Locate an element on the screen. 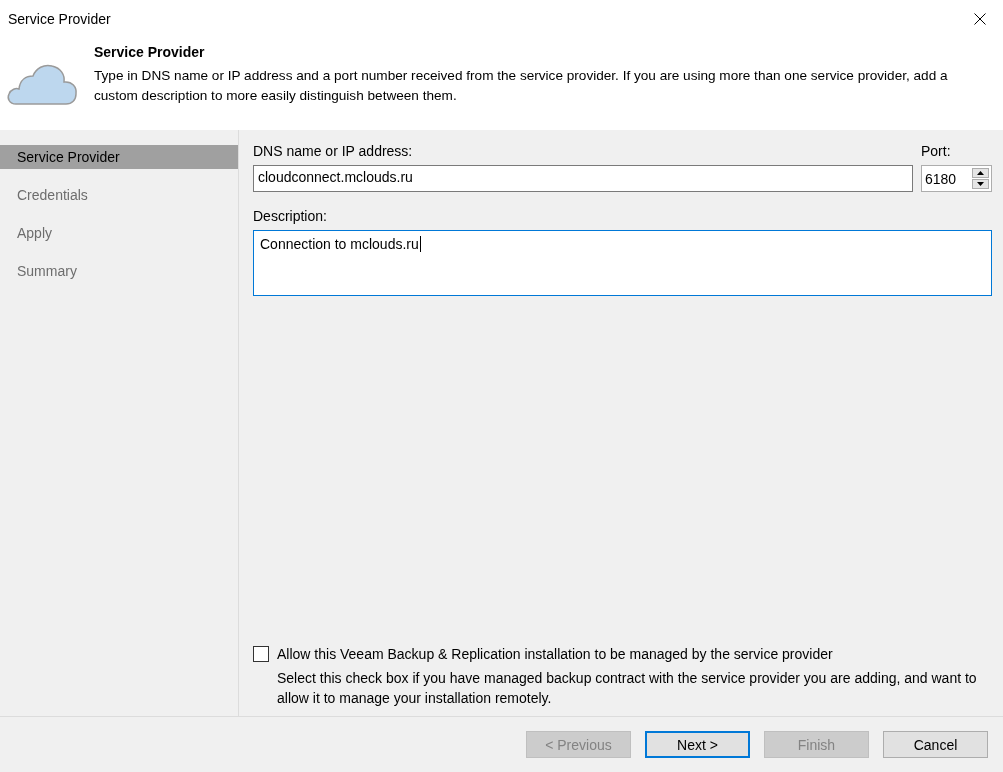  wizard-button: Next > is located at coordinates (697, 744).